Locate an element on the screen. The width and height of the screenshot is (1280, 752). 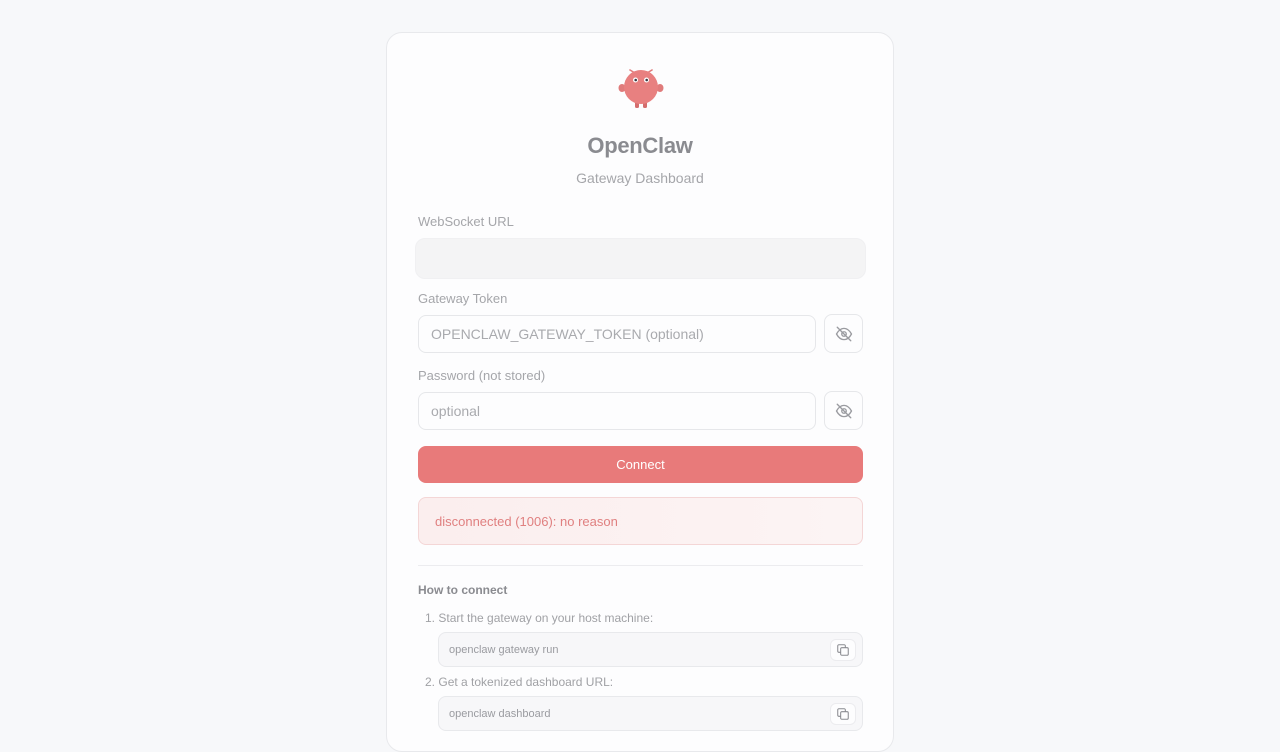
step-number: 1. is located at coordinates (430, 618).